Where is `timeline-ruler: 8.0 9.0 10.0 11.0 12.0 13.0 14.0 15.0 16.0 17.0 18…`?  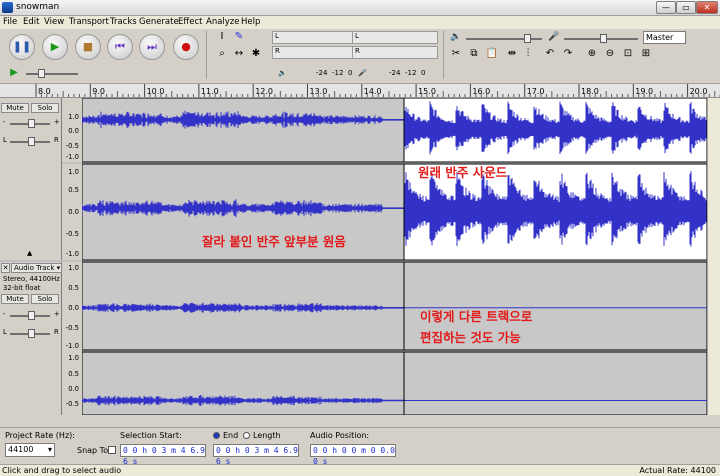 timeline-ruler: 8.0 9.0 10.0 11.0 12.0 13.0 14.0 15.0 16.0 17.0 18… is located at coordinates (360, 91).